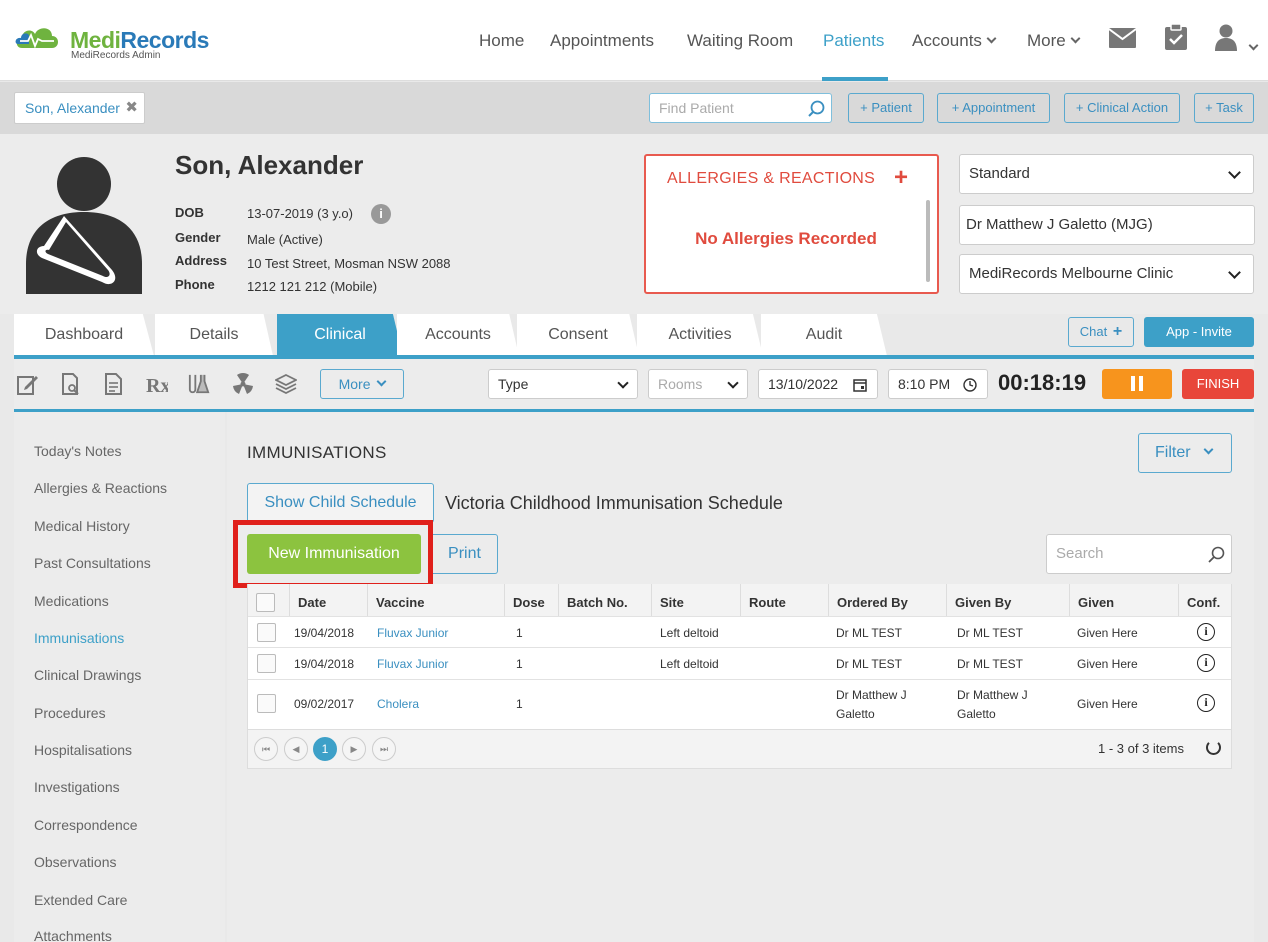 The width and height of the screenshot is (1268, 942). What do you see at coordinates (36, 38) in the screenshot?
I see `logo-cloud-icon` at bounding box center [36, 38].